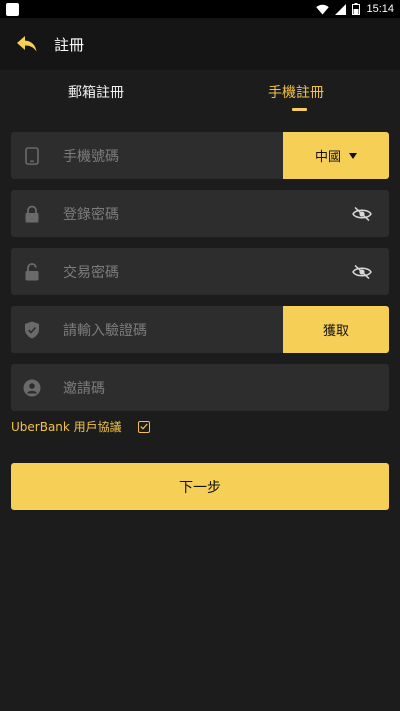  I want to click on back-button, so click(27, 44).